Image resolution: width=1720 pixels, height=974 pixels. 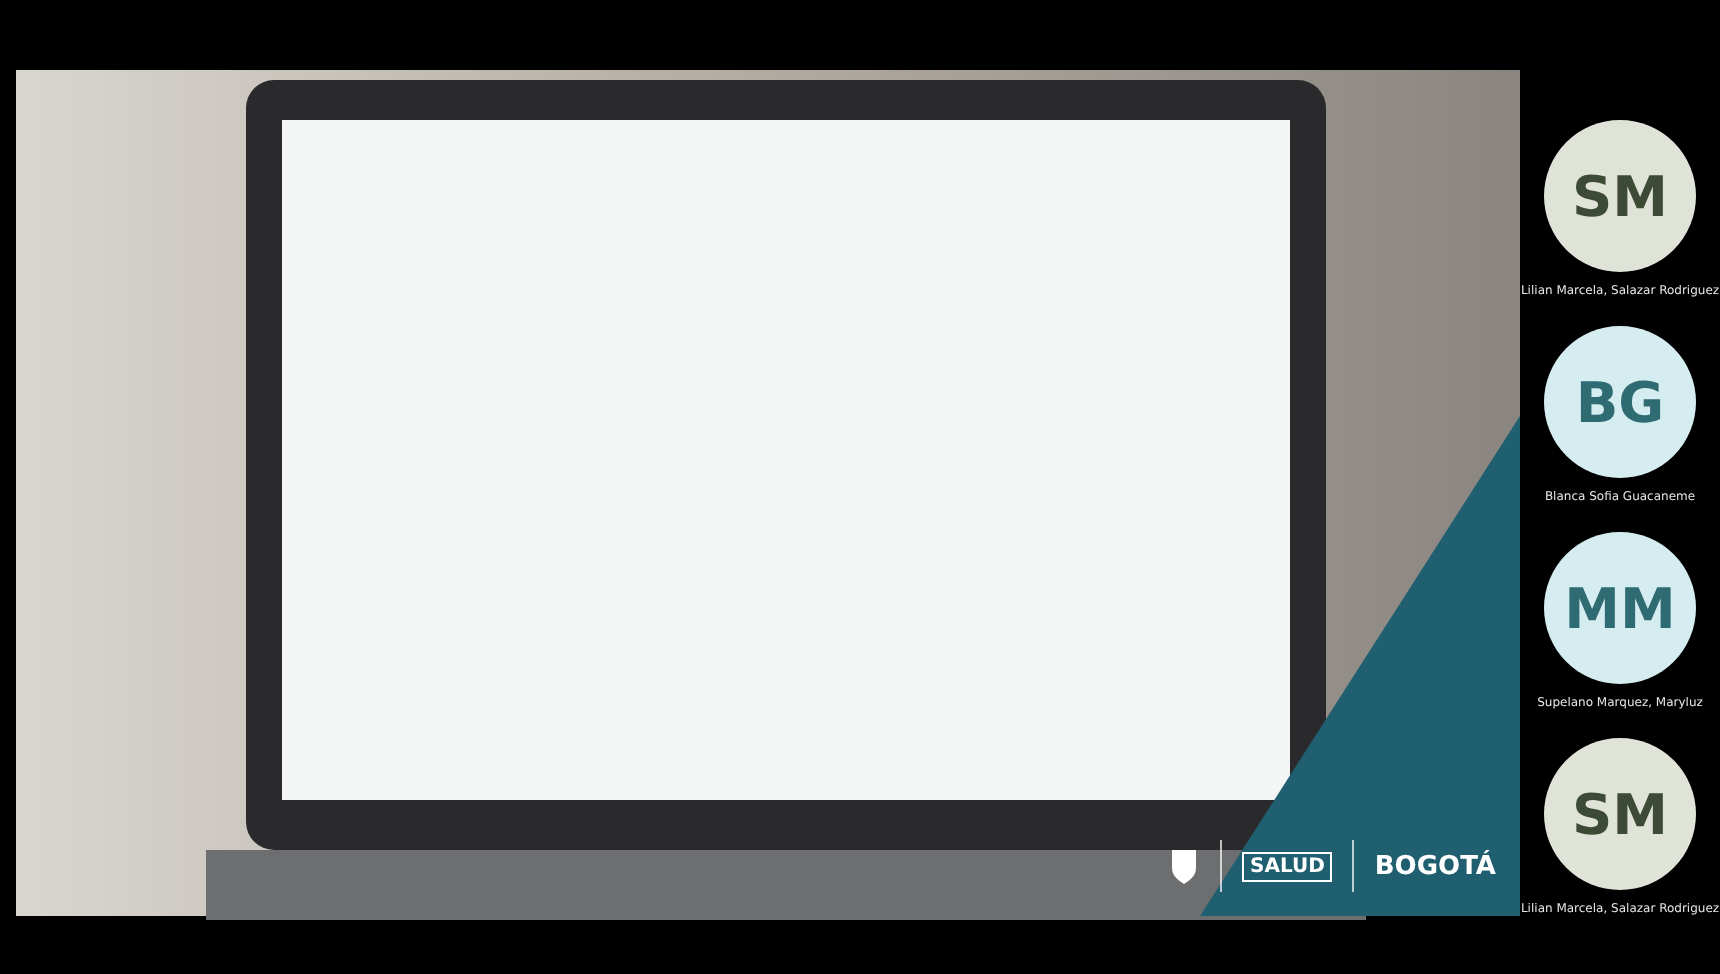 What do you see at coordinates (1620, 608) in the screenshot?
I see `avatar: MM` at bounding box center [1620, 608].